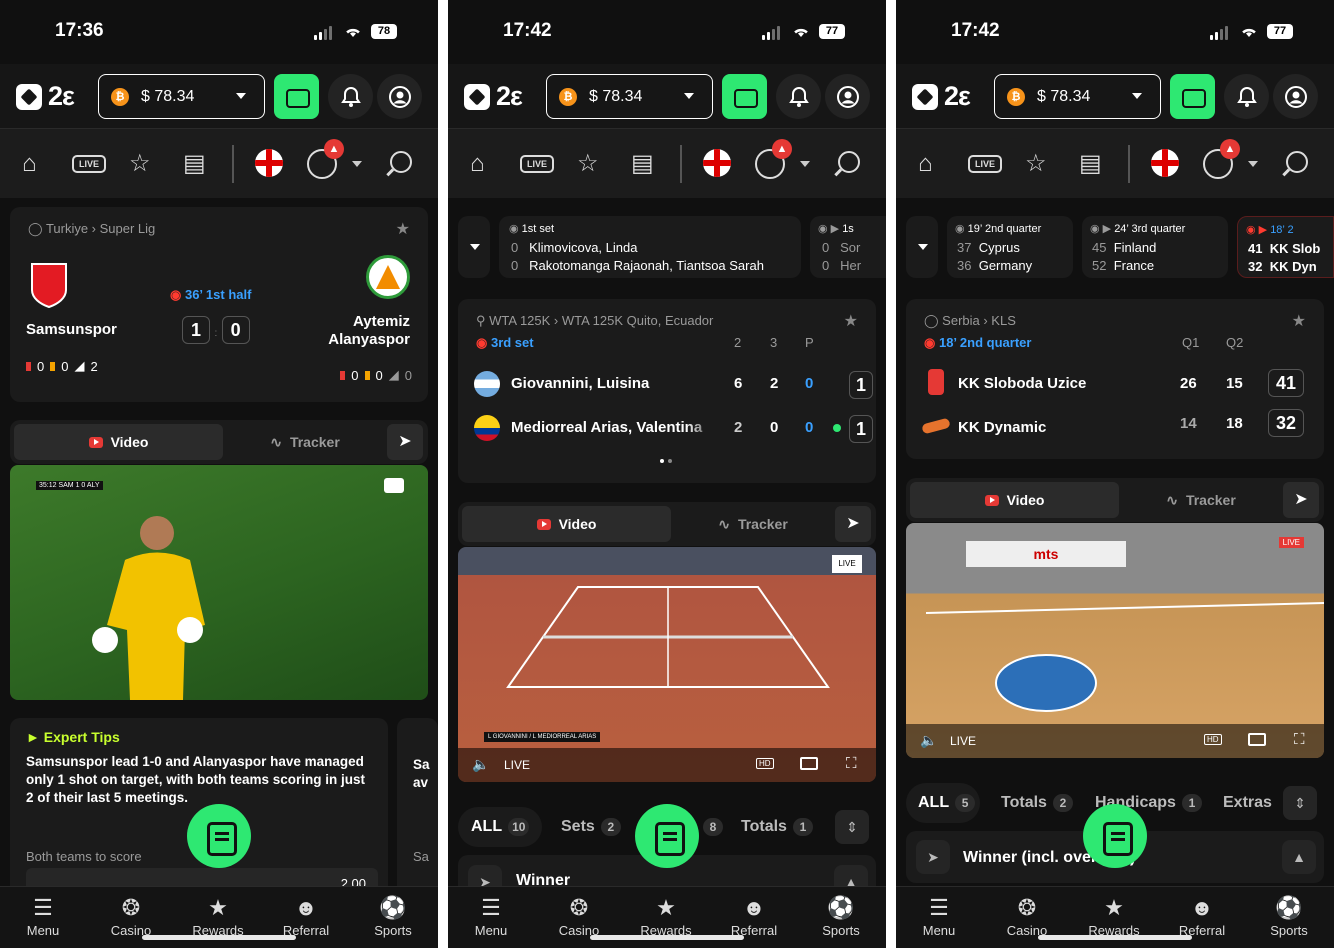 This screenshot has height=948, width=1334. I want to click on market-tab-other: 8, so click(713, 827).